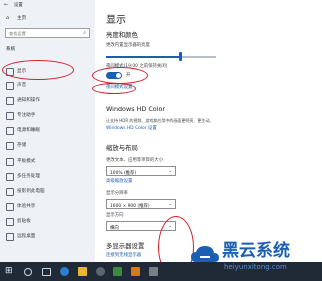 The image size is (322, 281). What do you see at coordinates (11, 49) in the screenshot?
I see `sidebar-section-title: 系统` at bounding box center [11, 49].